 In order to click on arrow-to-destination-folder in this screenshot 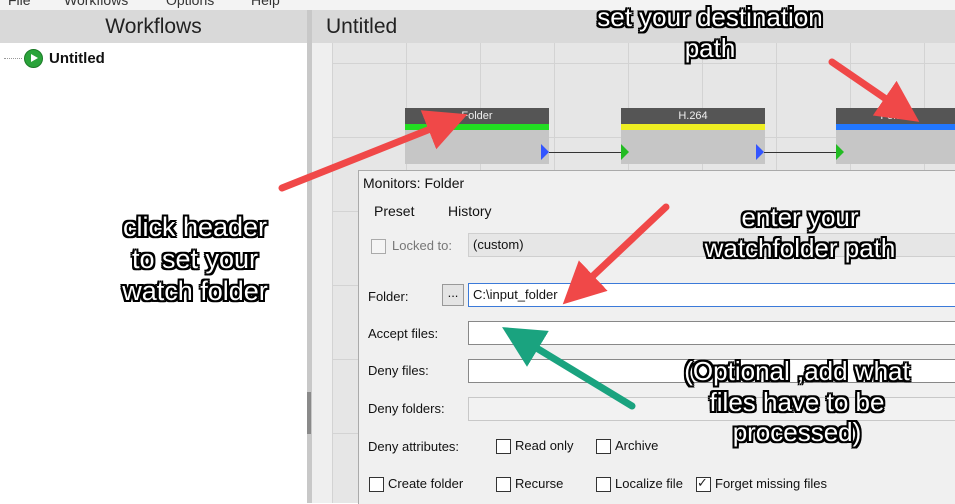, I will do `click(874, 90)`.